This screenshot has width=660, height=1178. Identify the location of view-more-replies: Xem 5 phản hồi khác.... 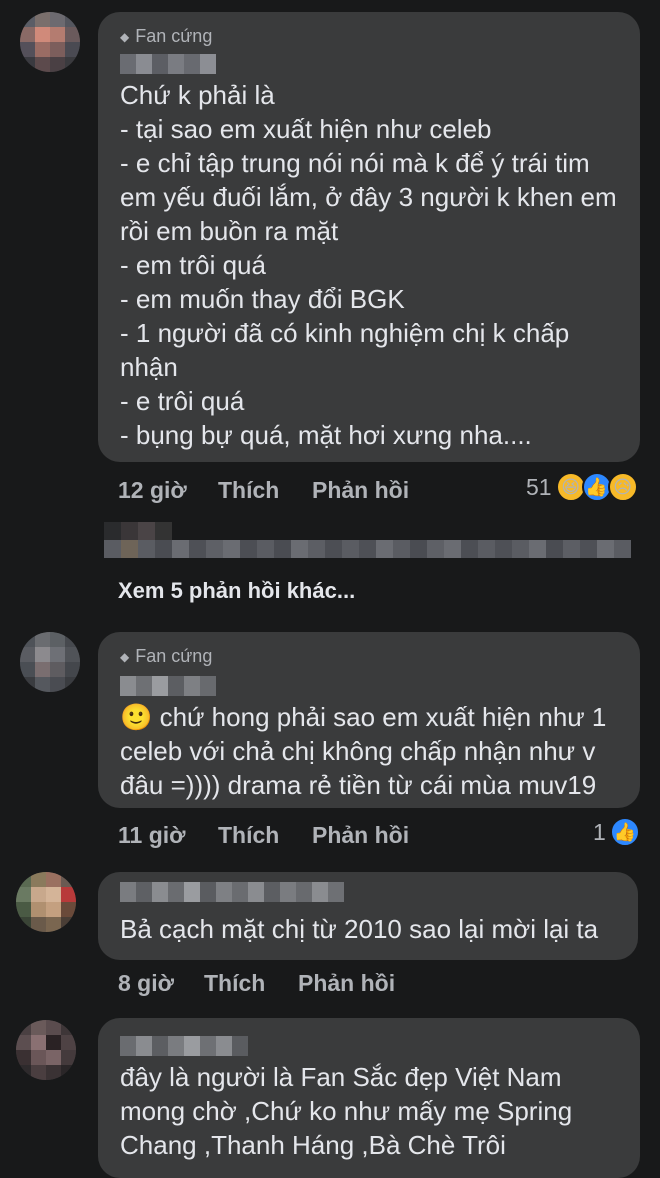
(236, 591).